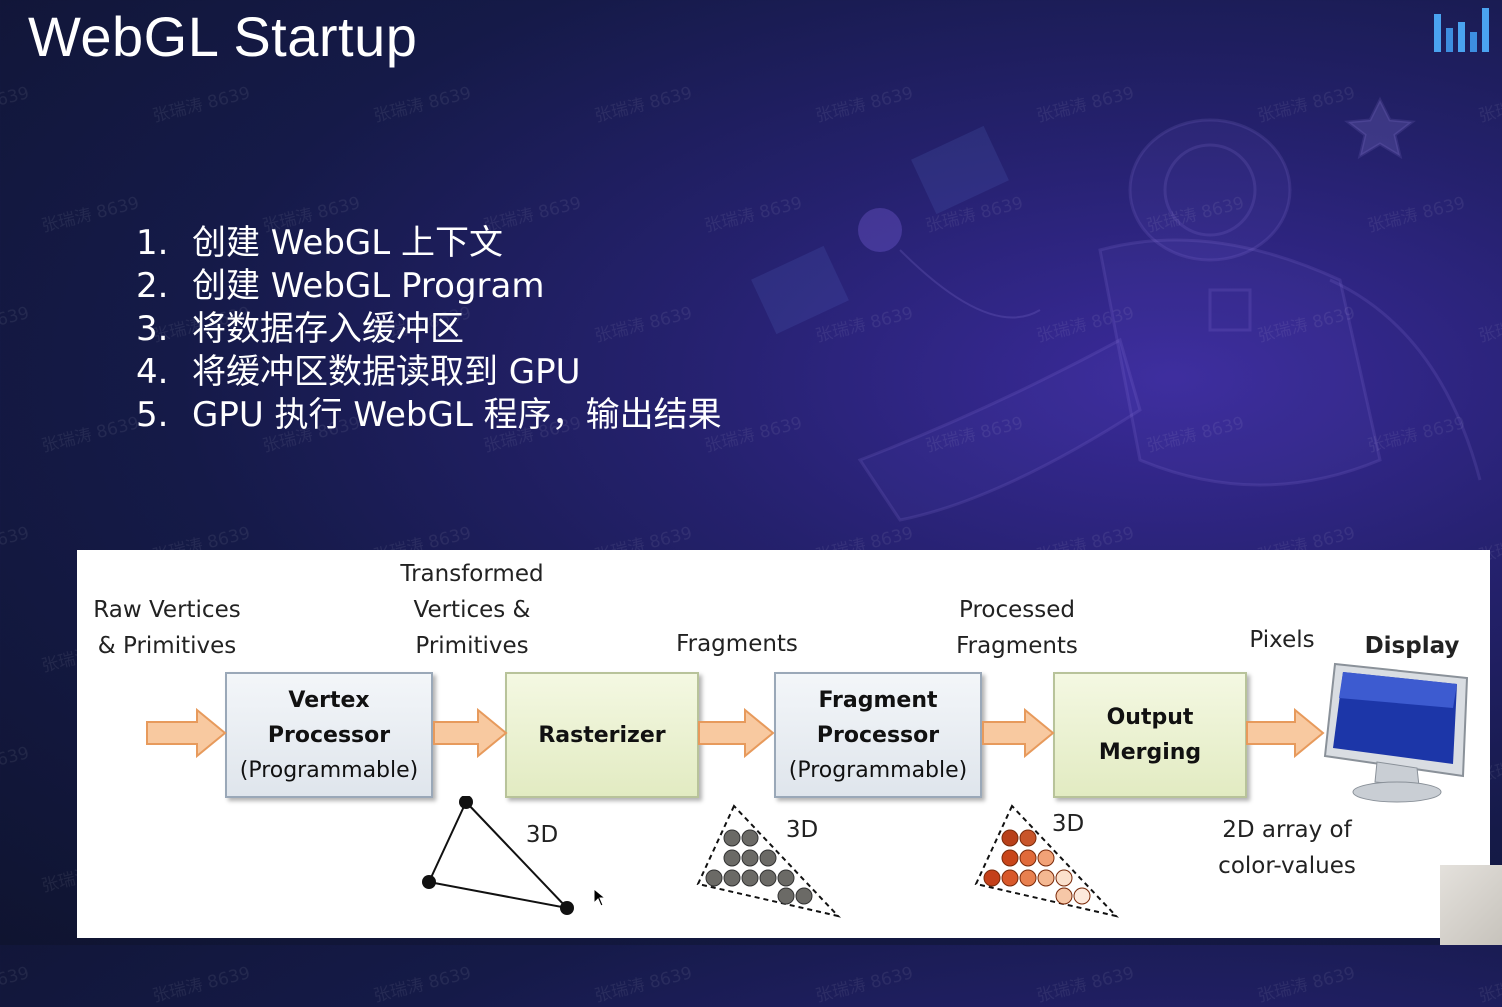 This screenshot has height=1007, width=1502. What do you see at coordinates (329, 770) in the screenshot?
I see `vertex-processor-subtitle: (Programmable)` at bounding box center [329, 770].